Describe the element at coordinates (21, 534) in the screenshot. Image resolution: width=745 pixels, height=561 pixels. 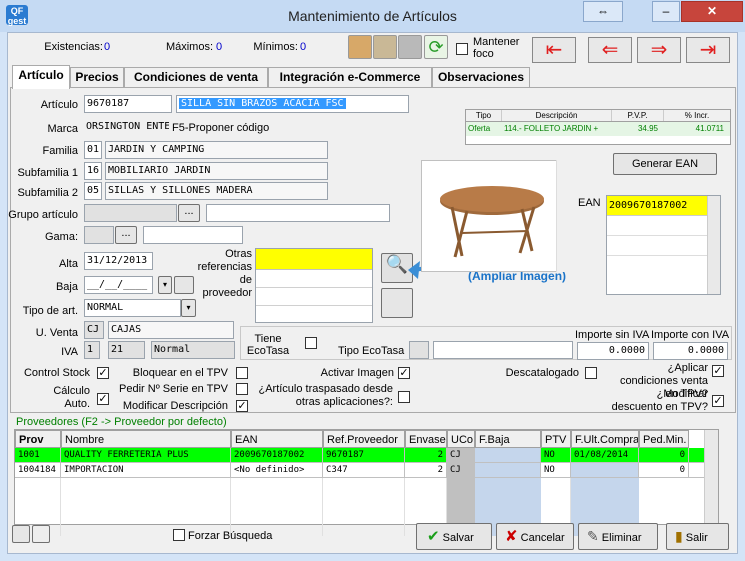
I see `copy-icon` at that location.